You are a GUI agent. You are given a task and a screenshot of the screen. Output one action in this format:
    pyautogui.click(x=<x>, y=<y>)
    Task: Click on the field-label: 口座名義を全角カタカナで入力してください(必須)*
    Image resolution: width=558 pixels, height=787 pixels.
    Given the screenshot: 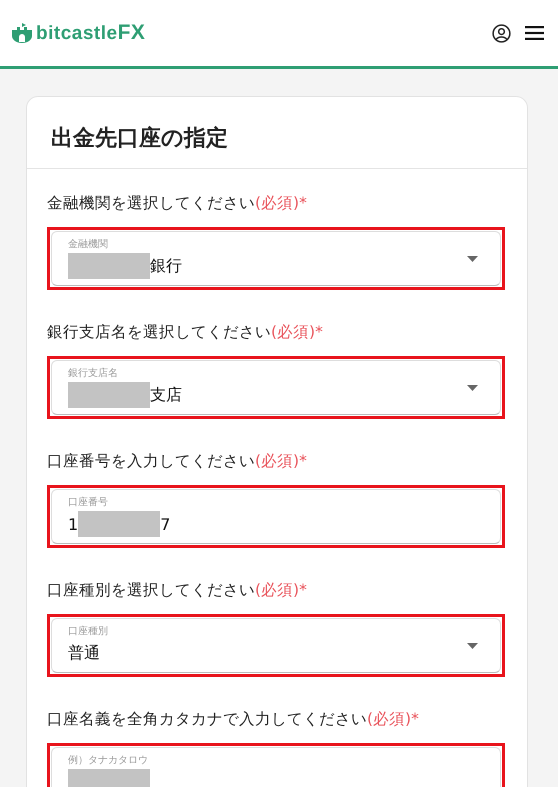 What is the action you would take?
    pyautogui.click(x=233, y=719)
    